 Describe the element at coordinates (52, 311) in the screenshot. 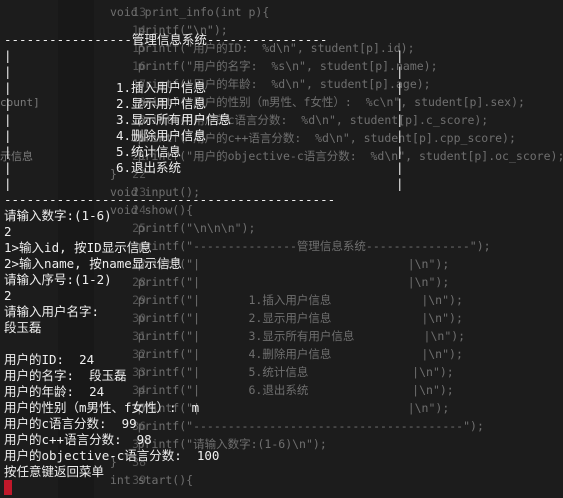

I see `terminal-output-line: 请输入用户名字:` at that location.